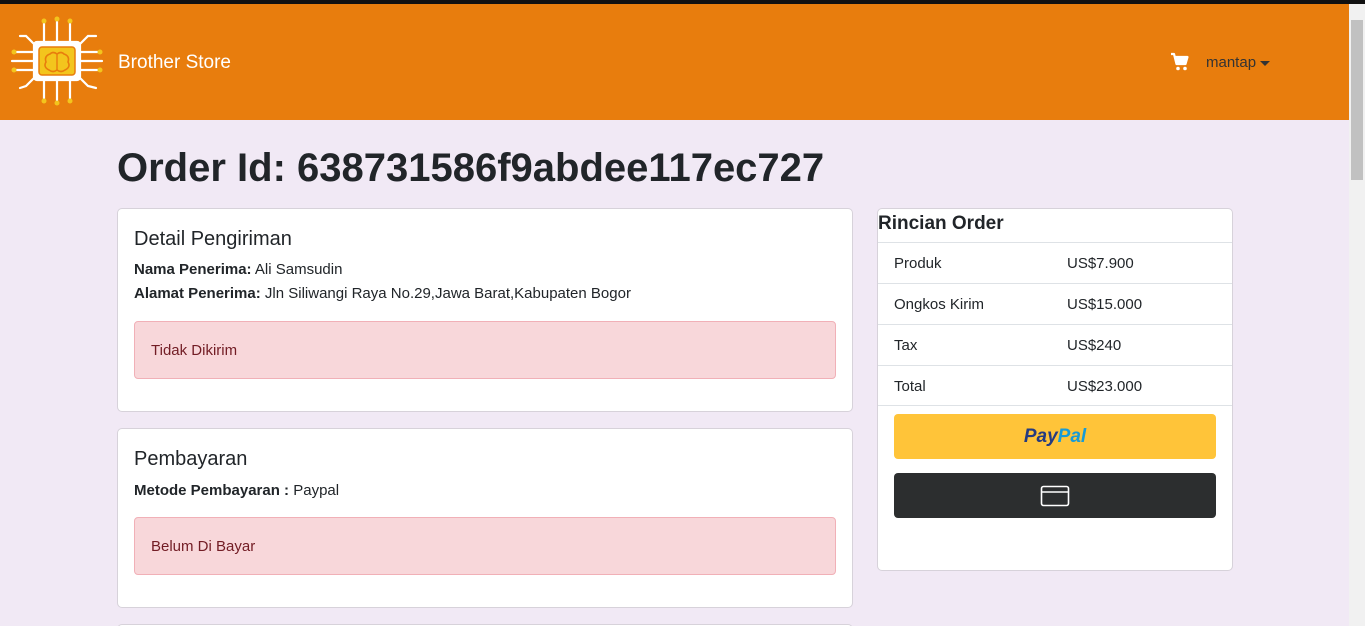  What do you see at coordinates (485, 350) in the screenshot?
I see `shipping-status-alert: Tidak Dikirim` at bounding box center [485, 350].